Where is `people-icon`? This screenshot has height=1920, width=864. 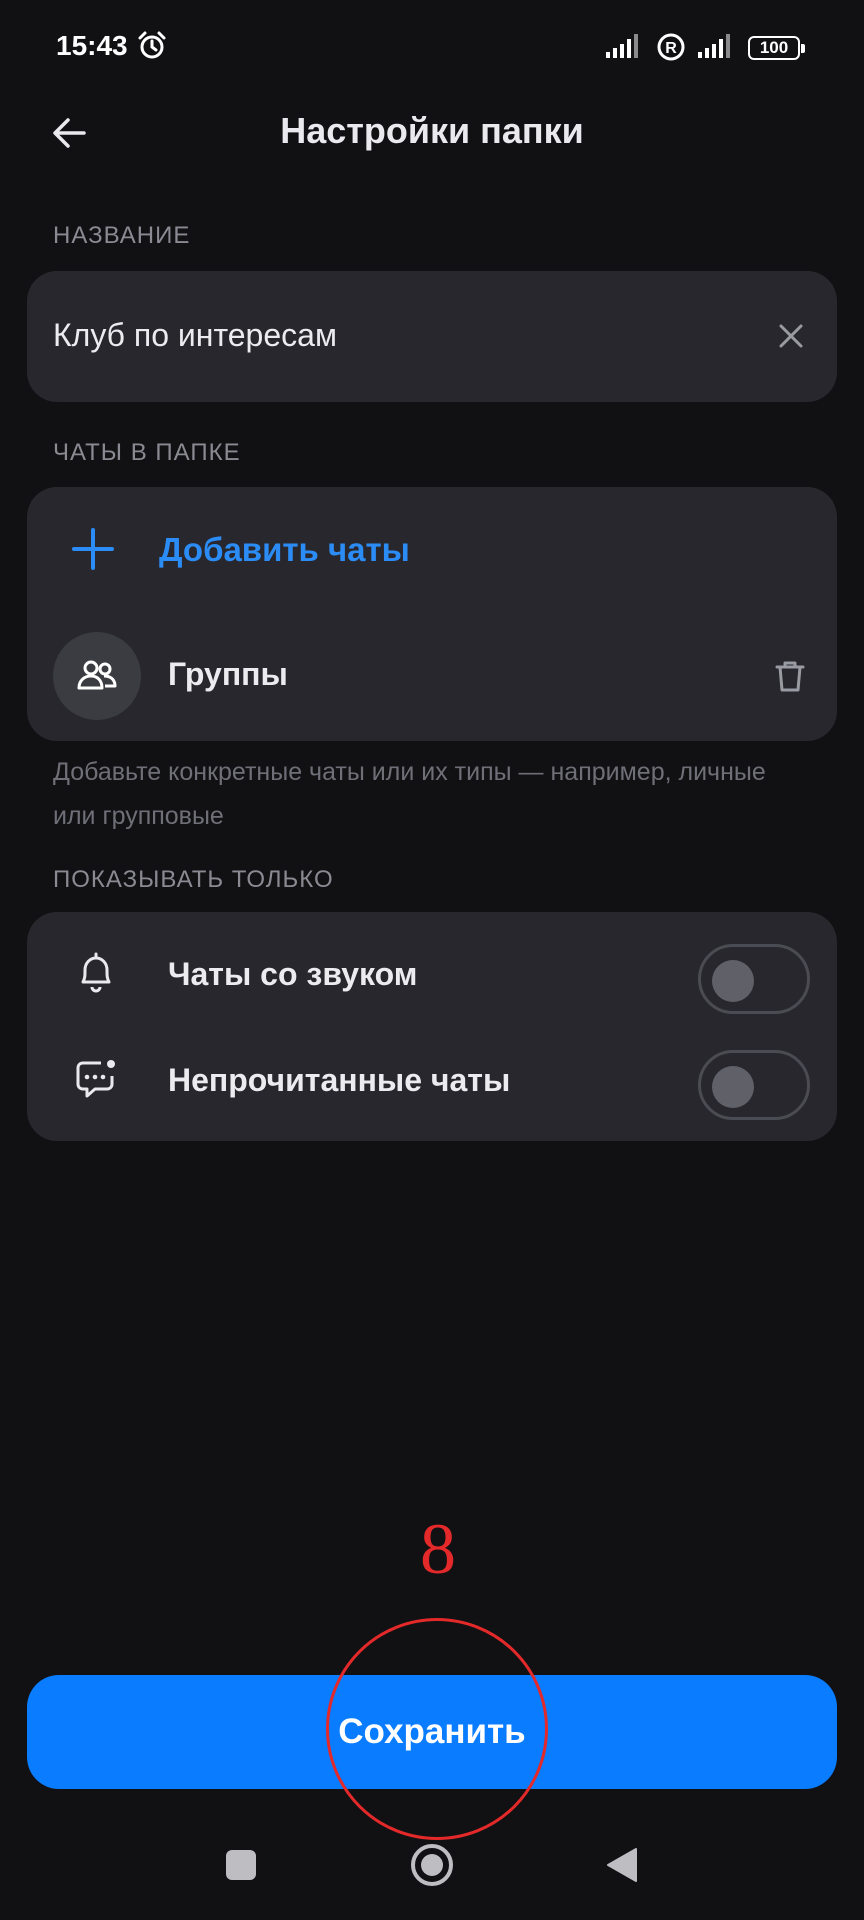 people-icon is located at coordinates (97, 675).